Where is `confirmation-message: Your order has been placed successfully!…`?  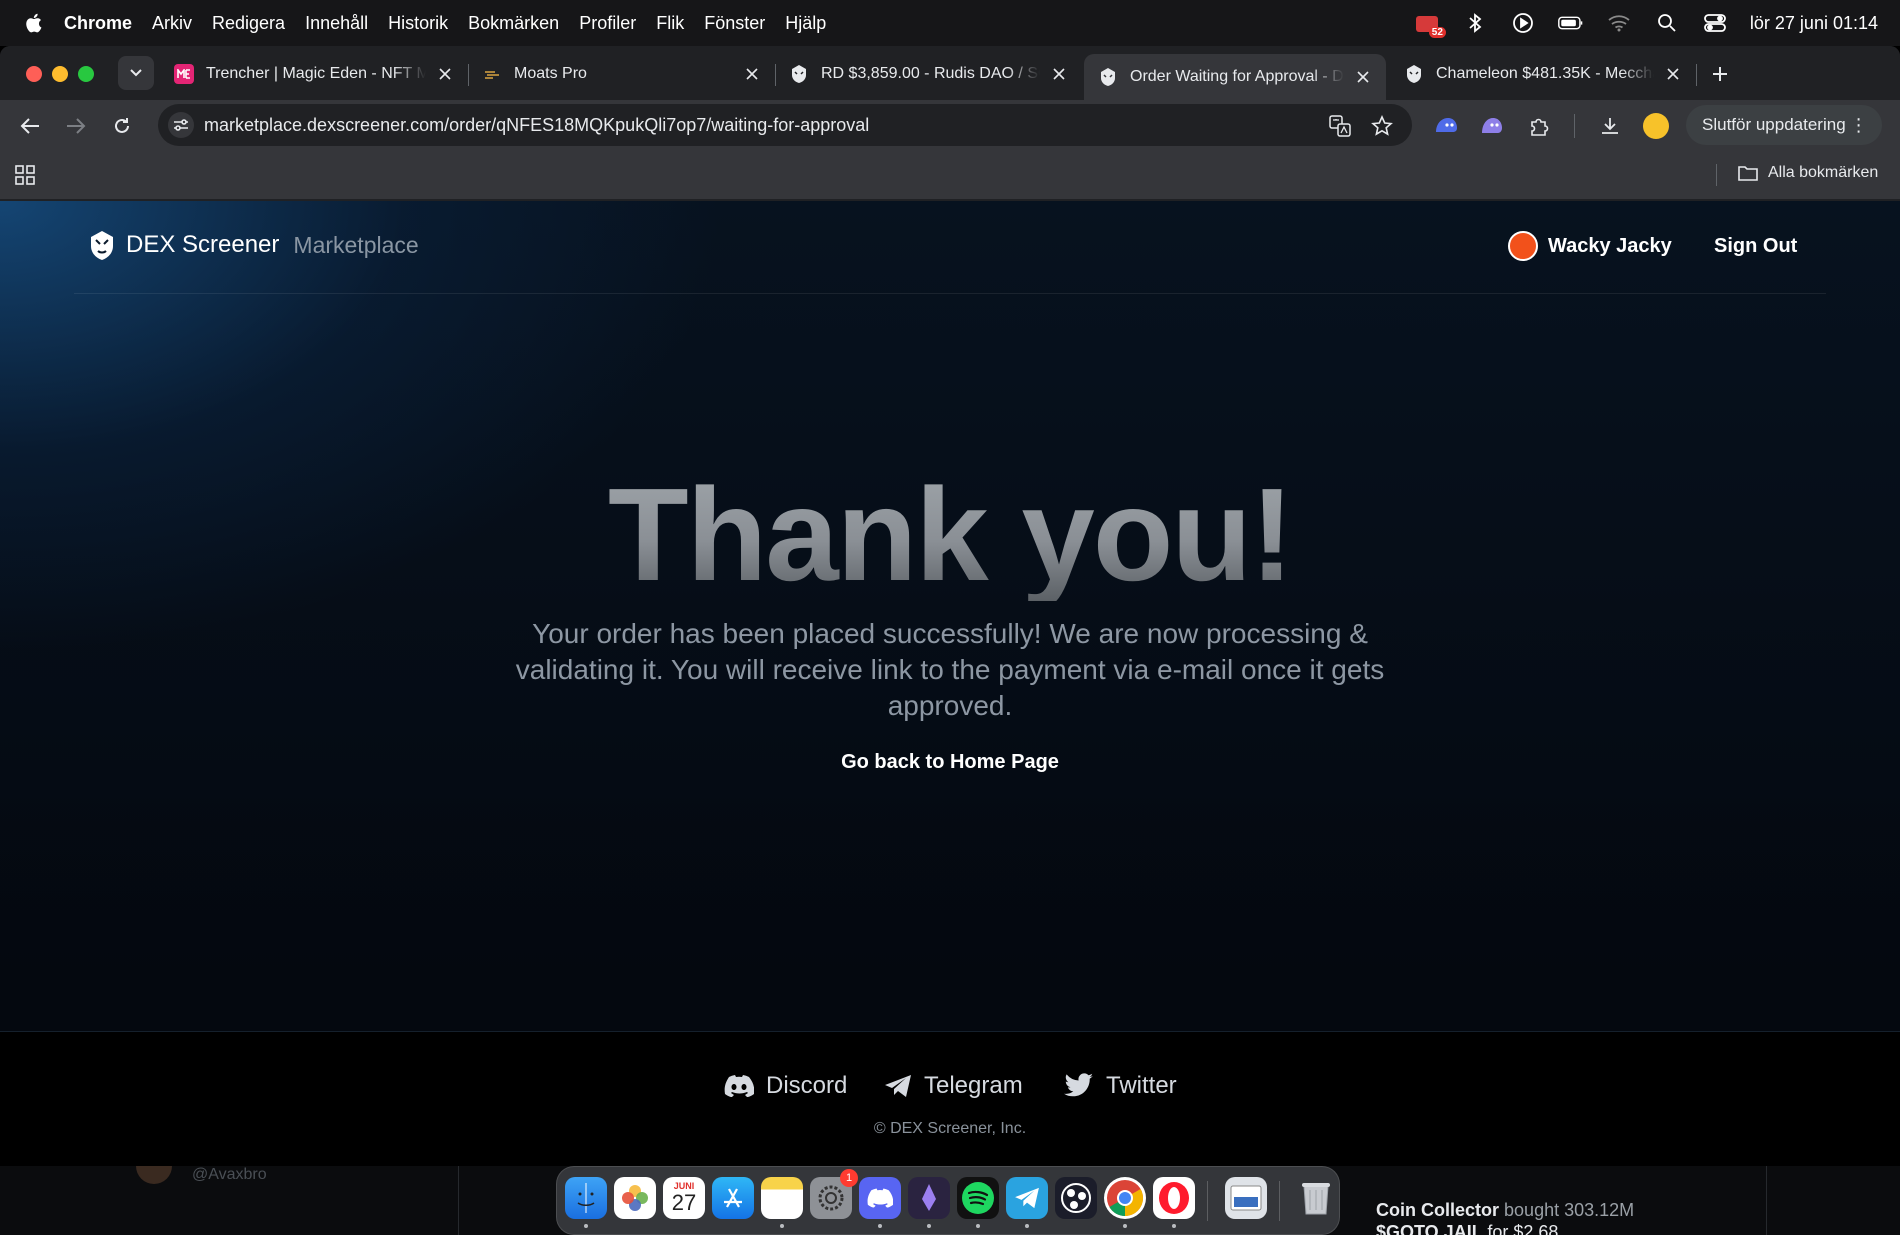
confirmation-message: Your order has been placed successfully!… is located at coordinates (950, 669).